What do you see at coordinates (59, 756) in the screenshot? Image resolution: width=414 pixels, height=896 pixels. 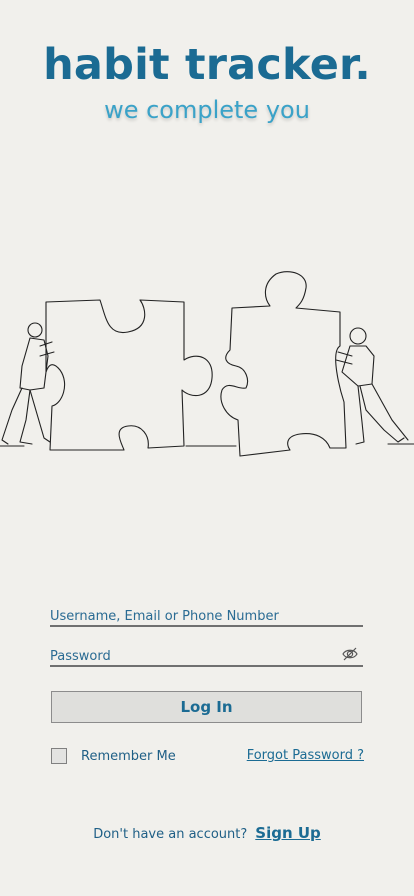 I see `remember-me-checkbox` at bounding box center [59, 756].